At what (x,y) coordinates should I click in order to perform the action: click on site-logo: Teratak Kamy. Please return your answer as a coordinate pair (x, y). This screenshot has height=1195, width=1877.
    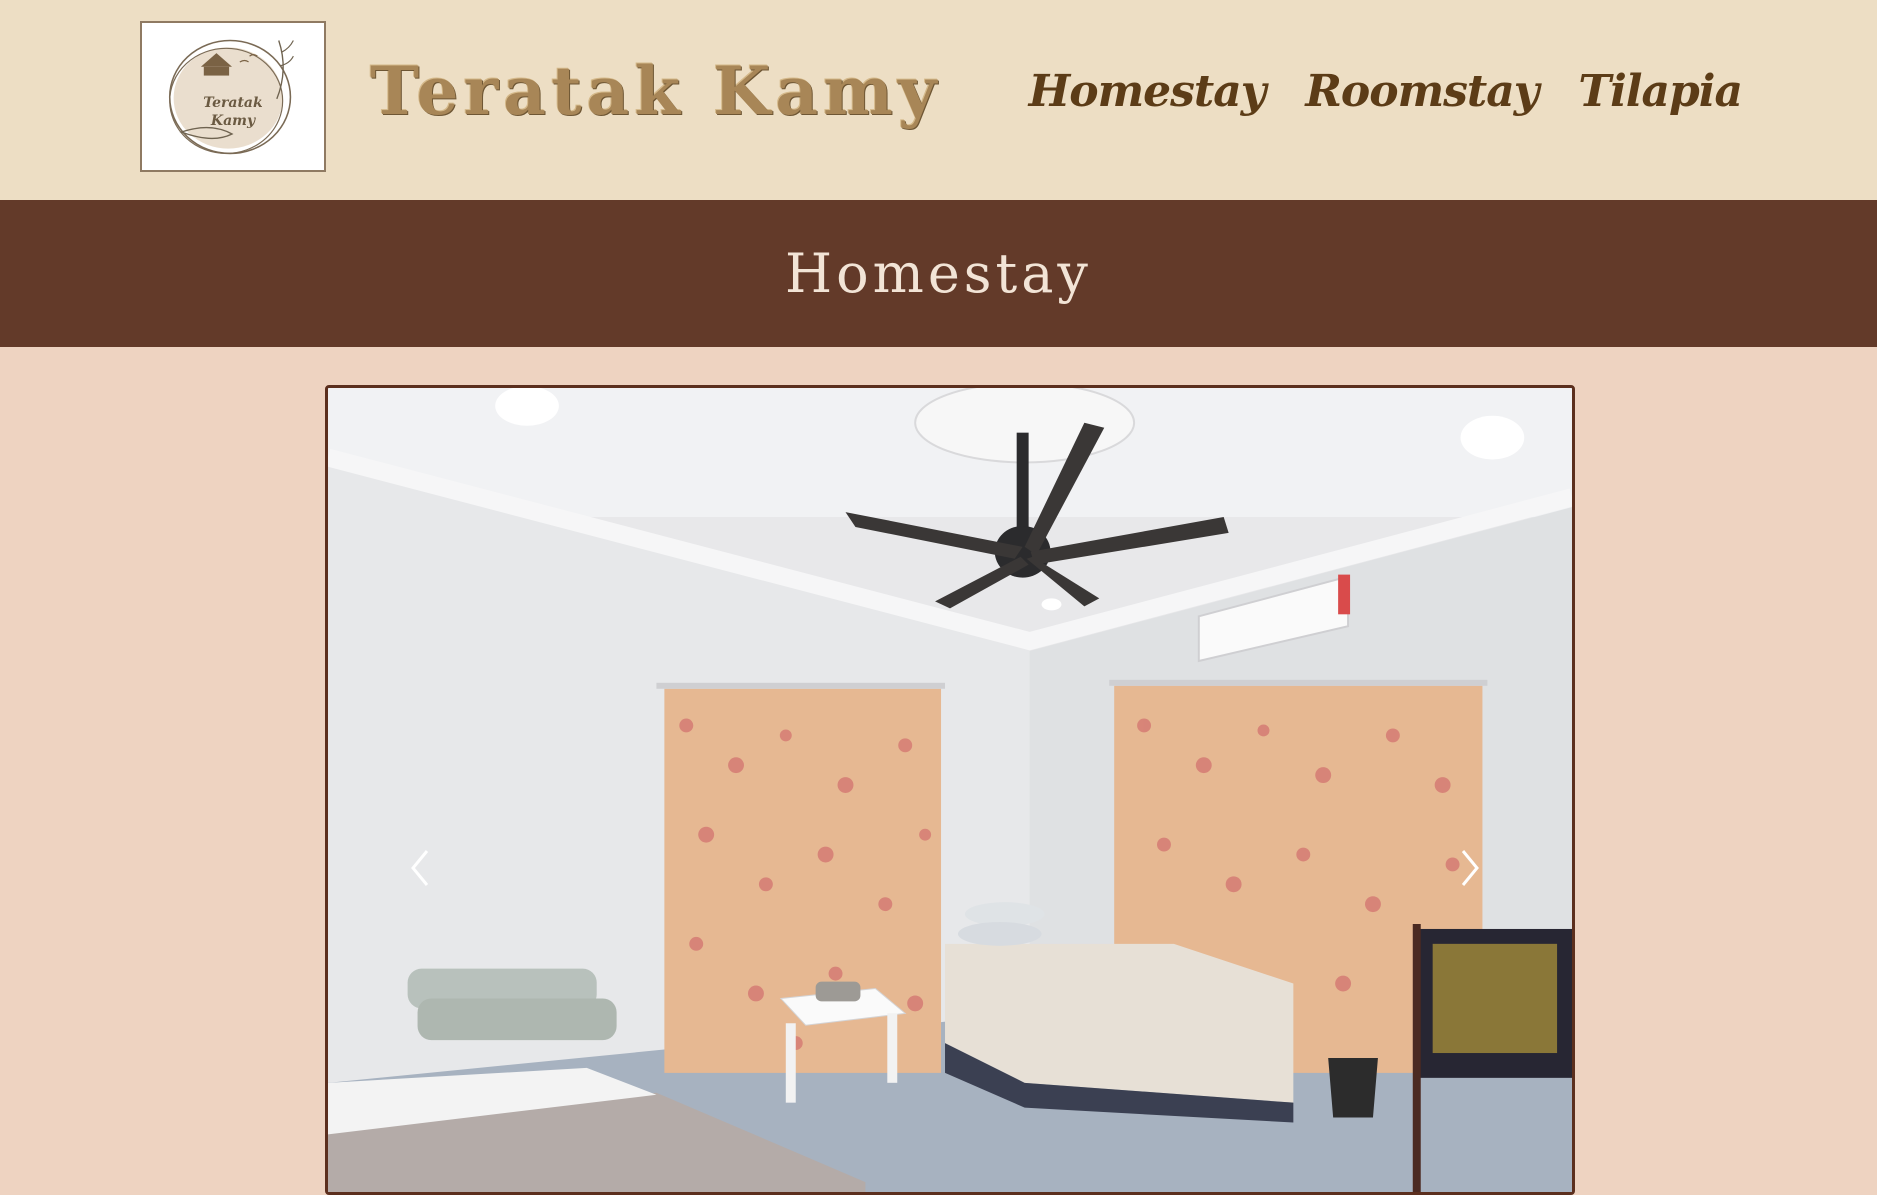
    Looking at the image, I should click on (233, 96).